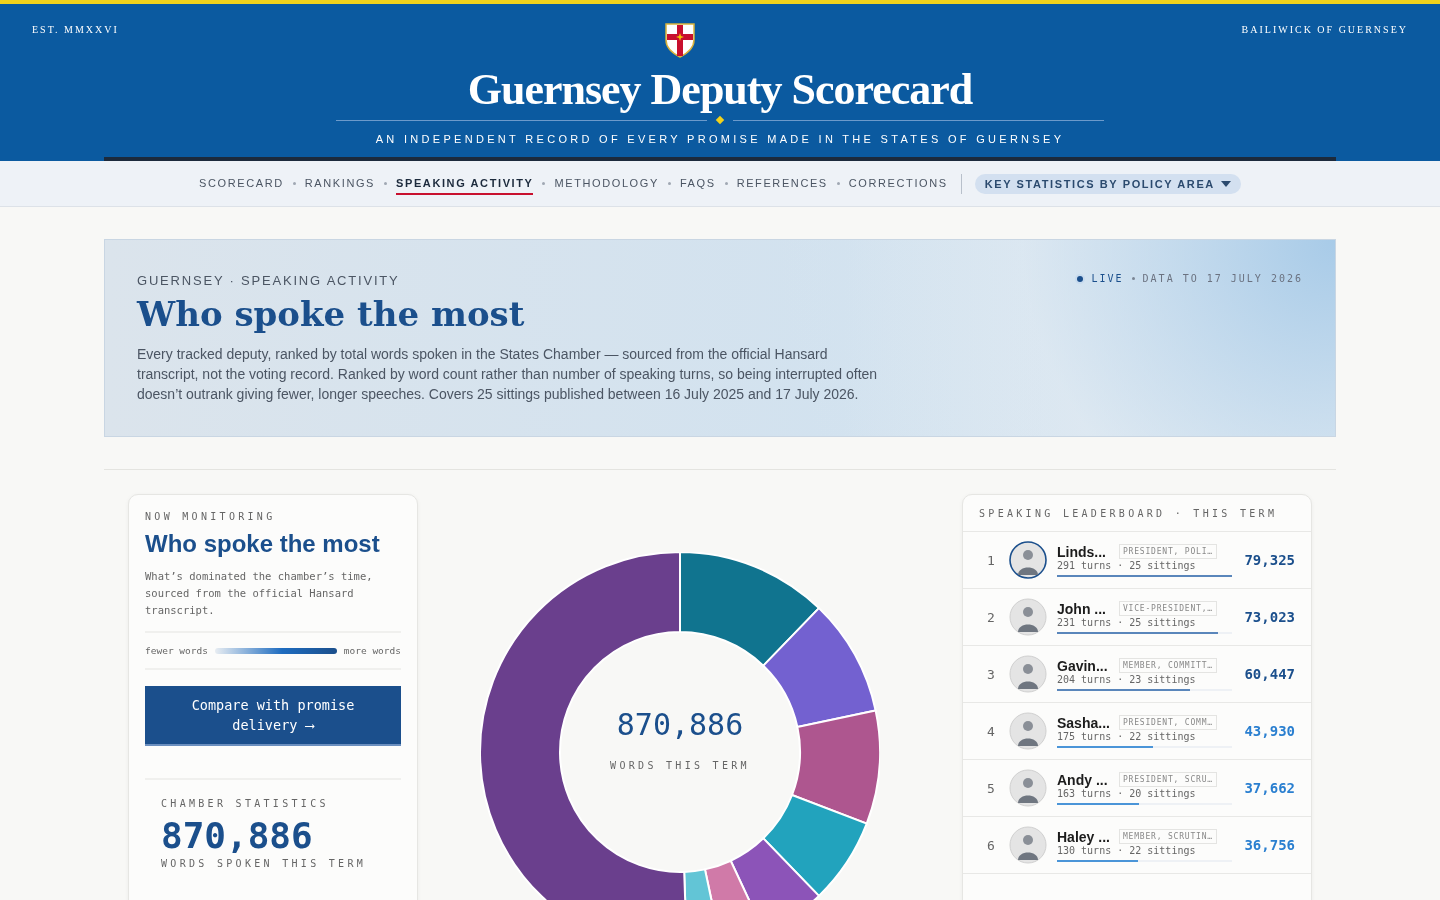  I want to click on total-words: 870,886, so click(680, 724).